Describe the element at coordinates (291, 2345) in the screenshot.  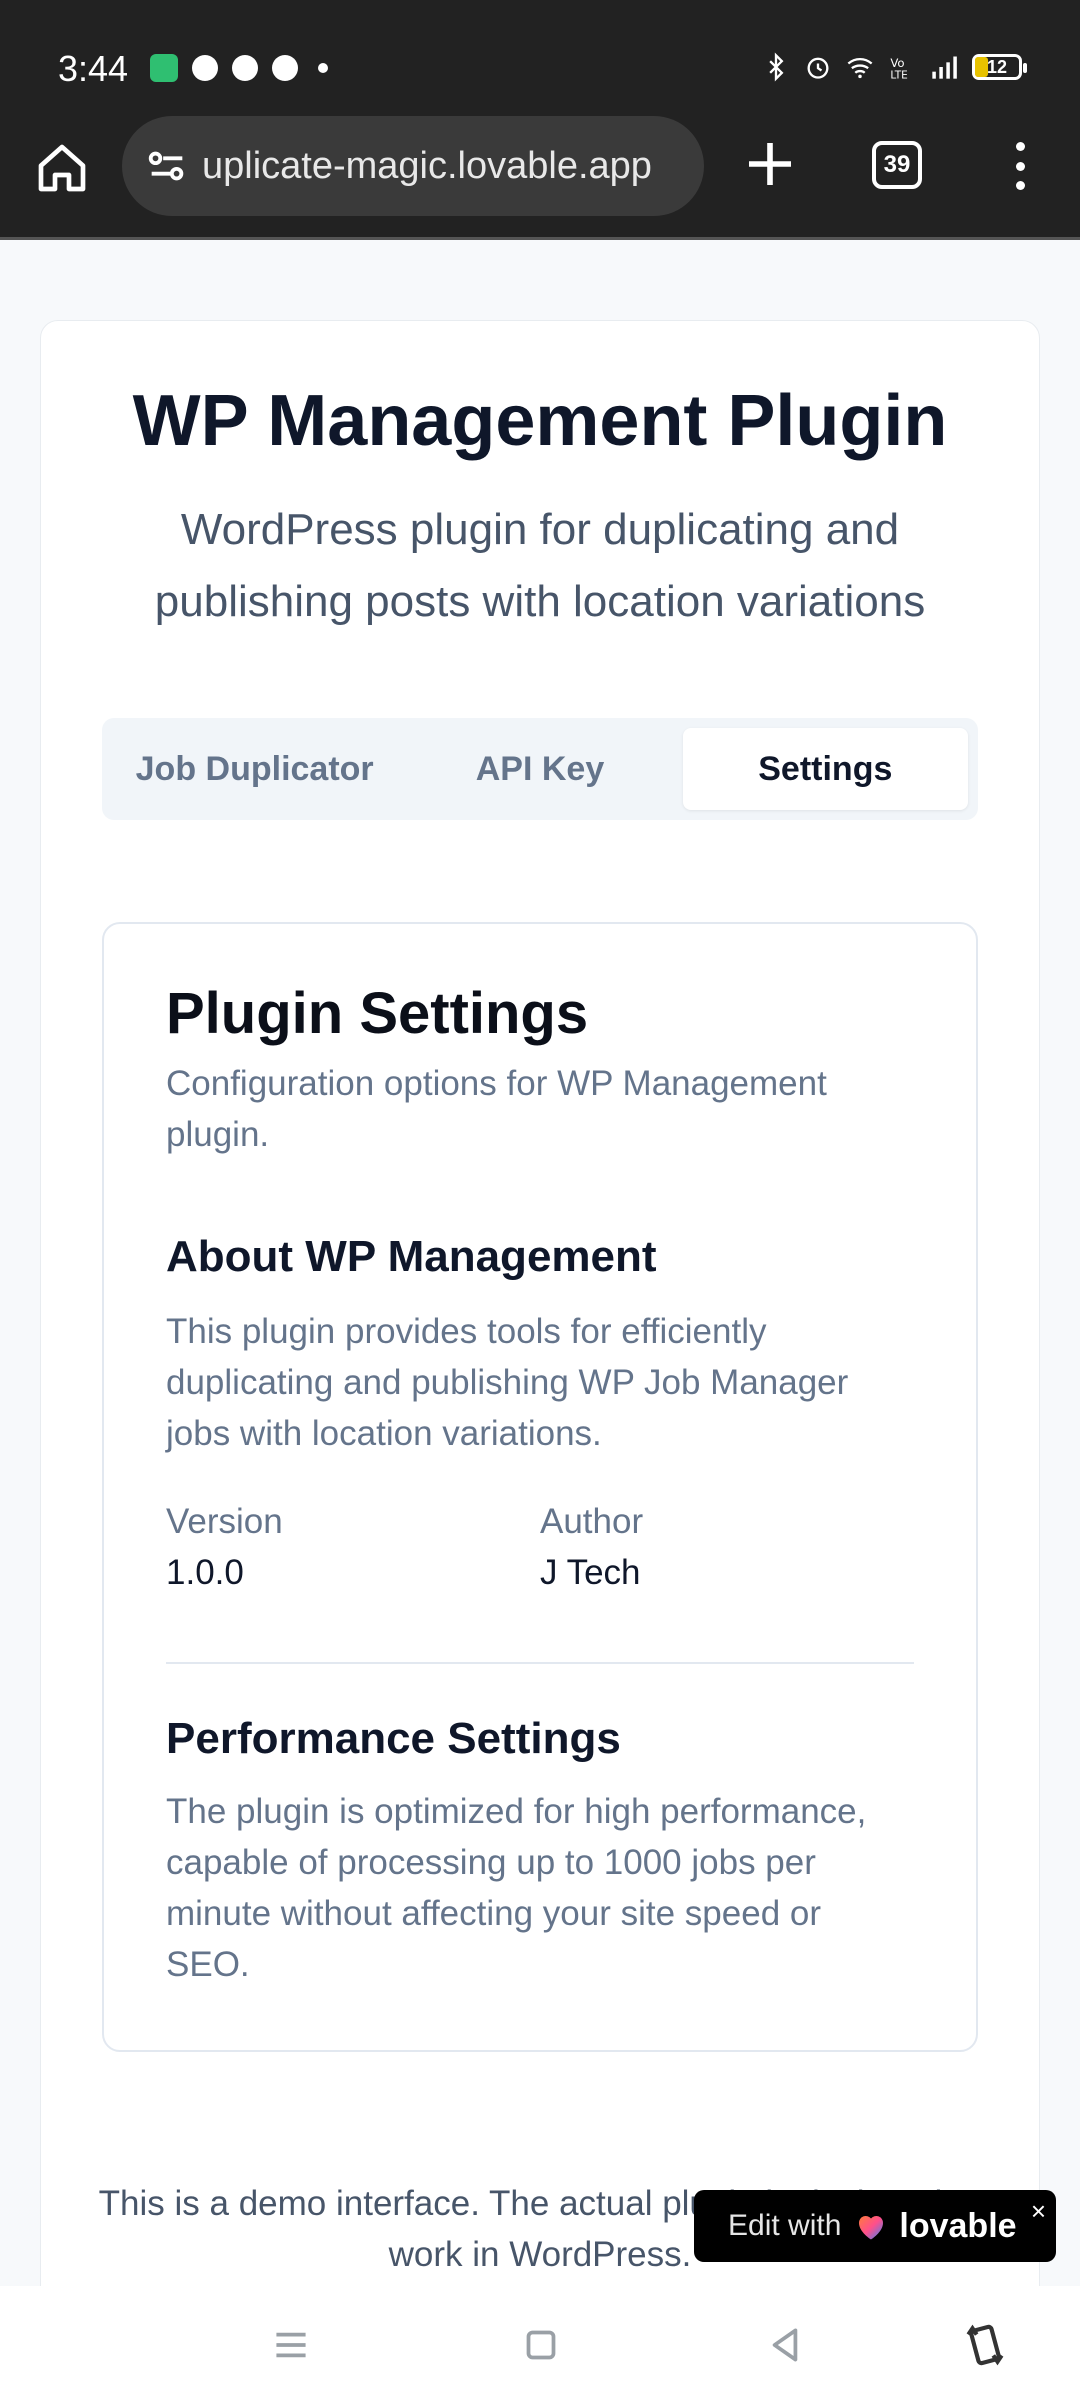
I see `recents-icon` at that location.